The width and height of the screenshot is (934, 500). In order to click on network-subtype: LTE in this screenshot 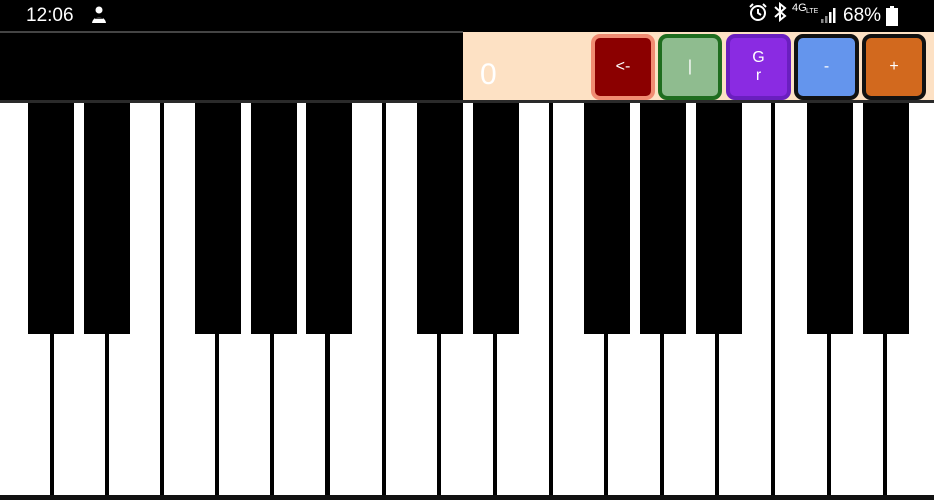, I will do `click(812, 11)`.